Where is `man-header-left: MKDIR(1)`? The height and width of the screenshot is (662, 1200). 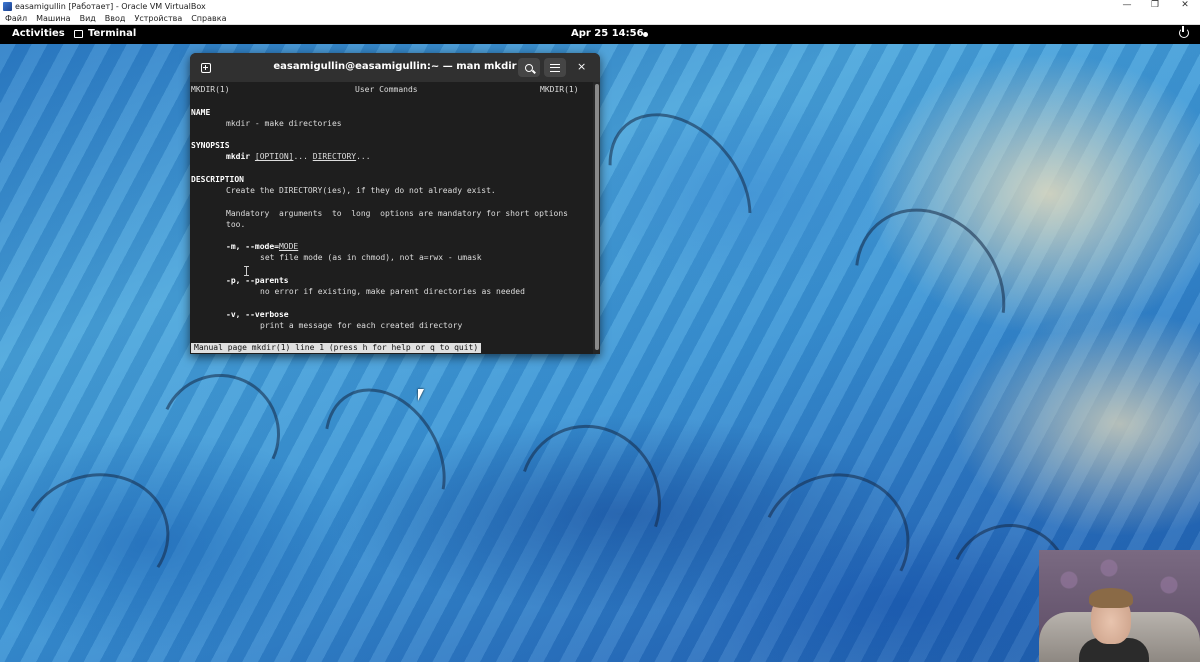 man-header-left: MKDIR(1) is located at coordinates (210, 89).